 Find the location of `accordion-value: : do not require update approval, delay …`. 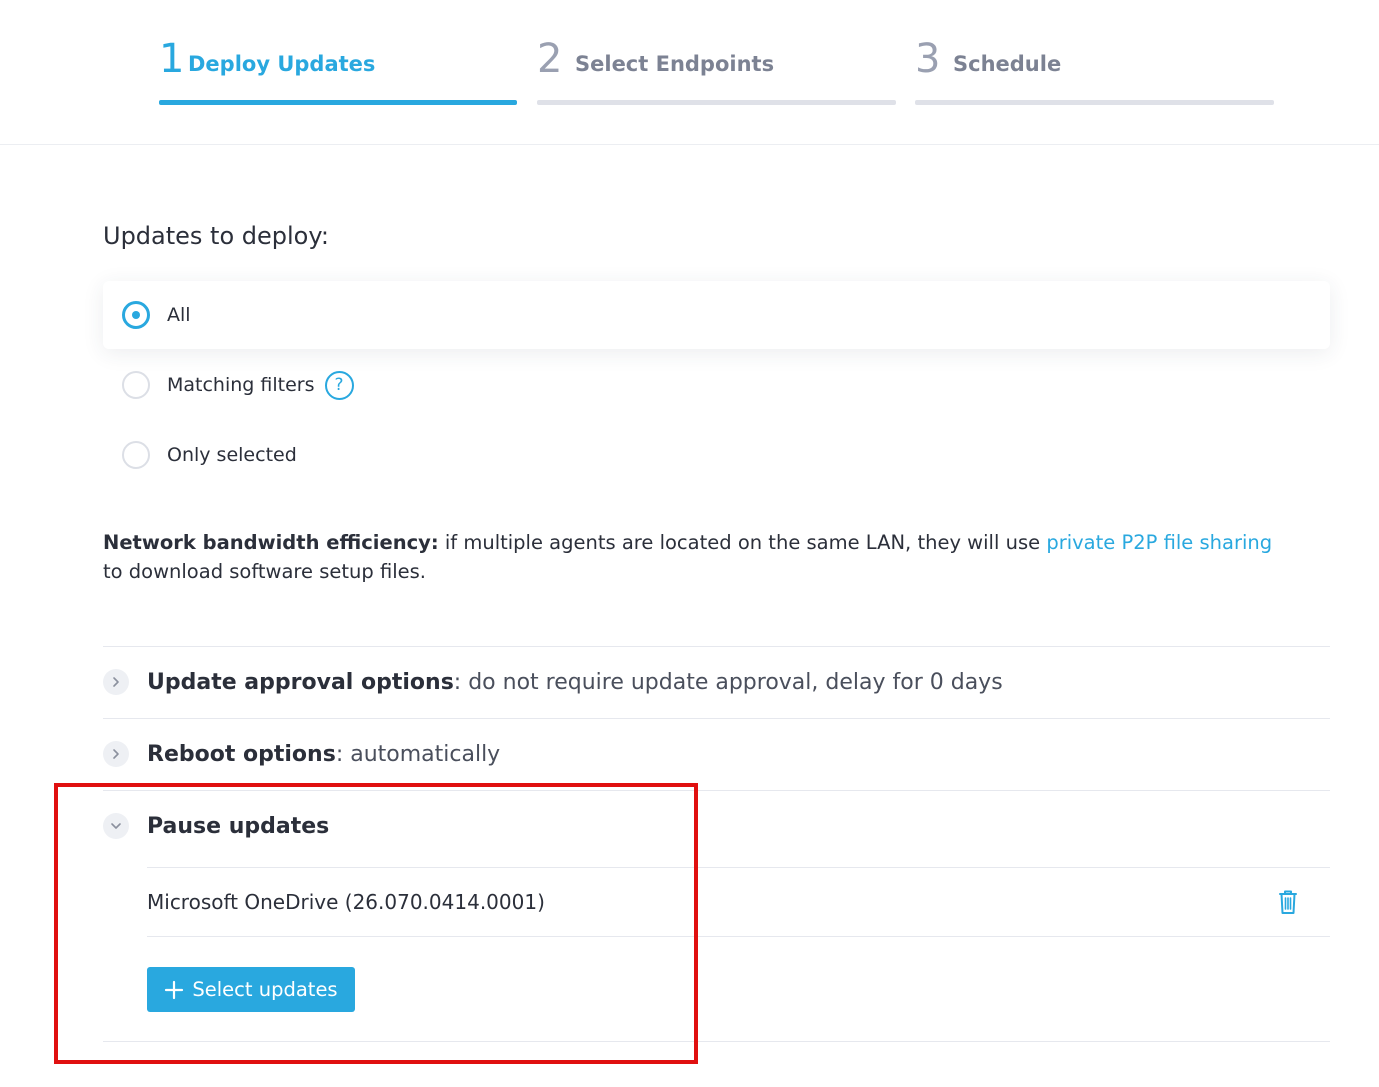

accordion-value: : do not require update approval, delay … is located at coordinates (728, 682).